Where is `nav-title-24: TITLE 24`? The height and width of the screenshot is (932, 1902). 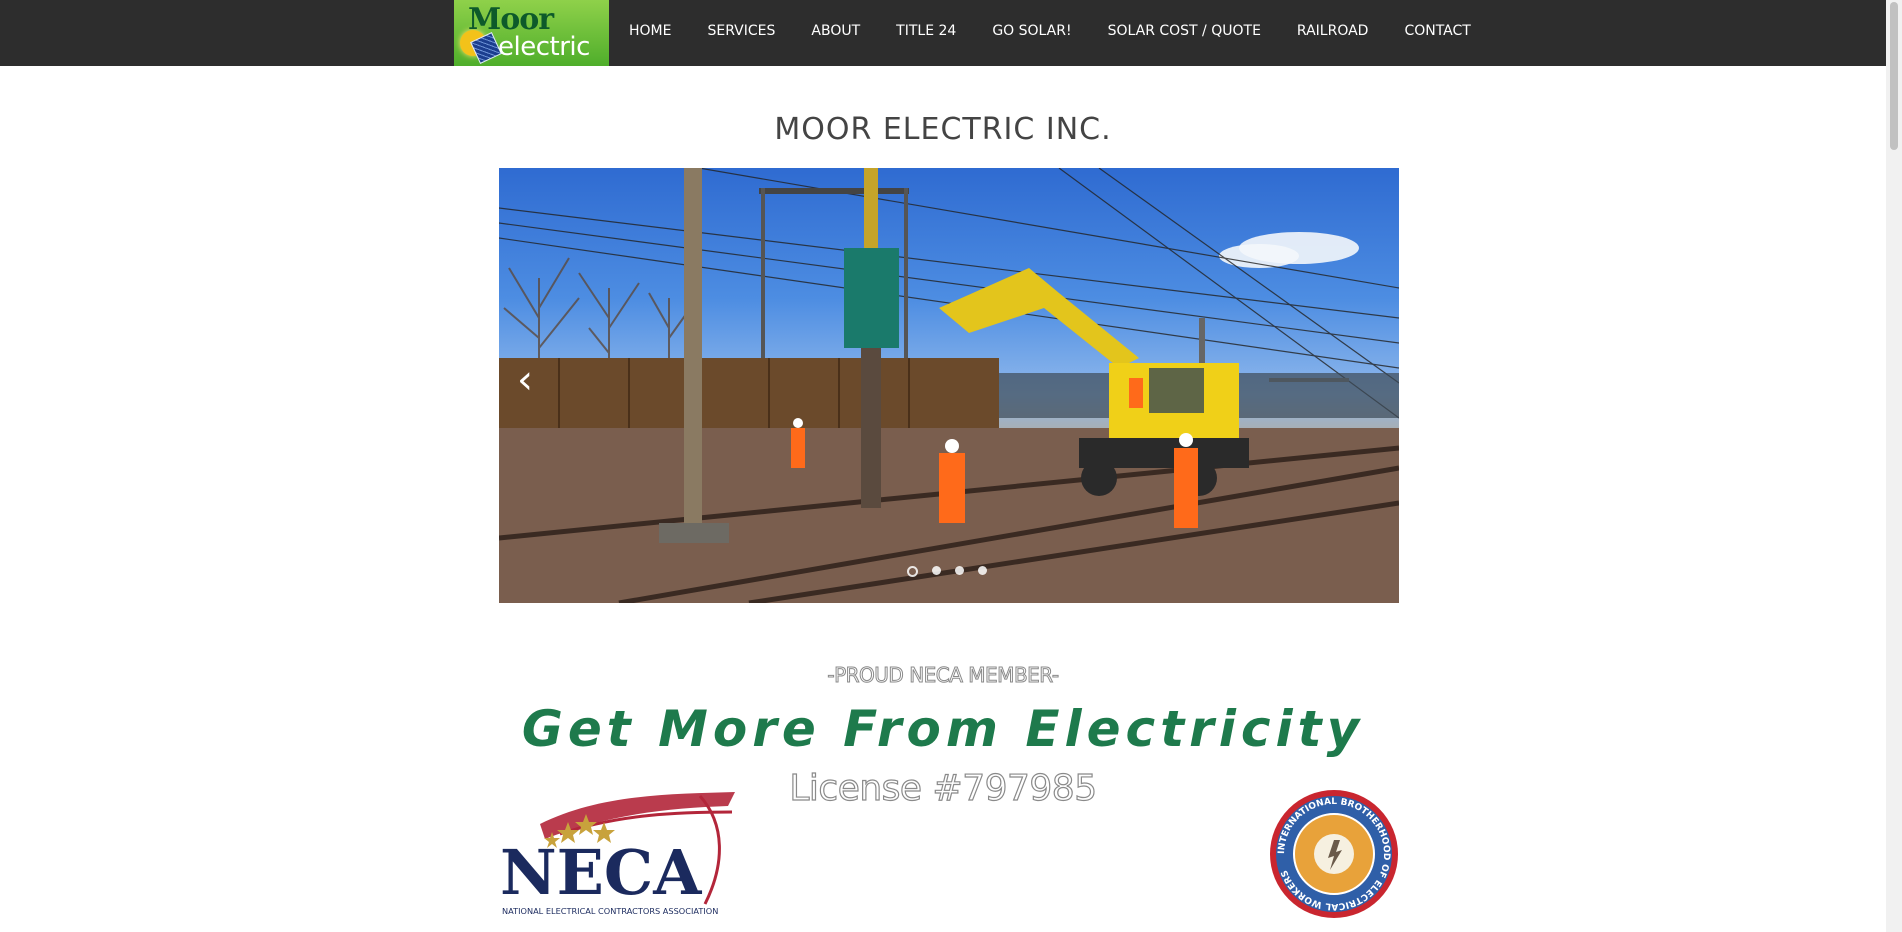 nav-title-24: TITLE 24 is located at coordinates (926, 31).